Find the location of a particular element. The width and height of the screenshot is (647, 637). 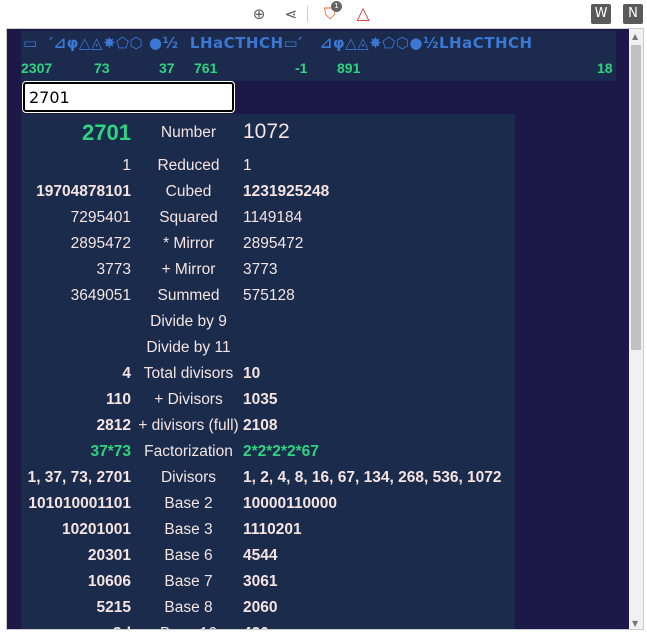

table-row: 110 + Divisors 1035 is located at coordinates (268, 401).